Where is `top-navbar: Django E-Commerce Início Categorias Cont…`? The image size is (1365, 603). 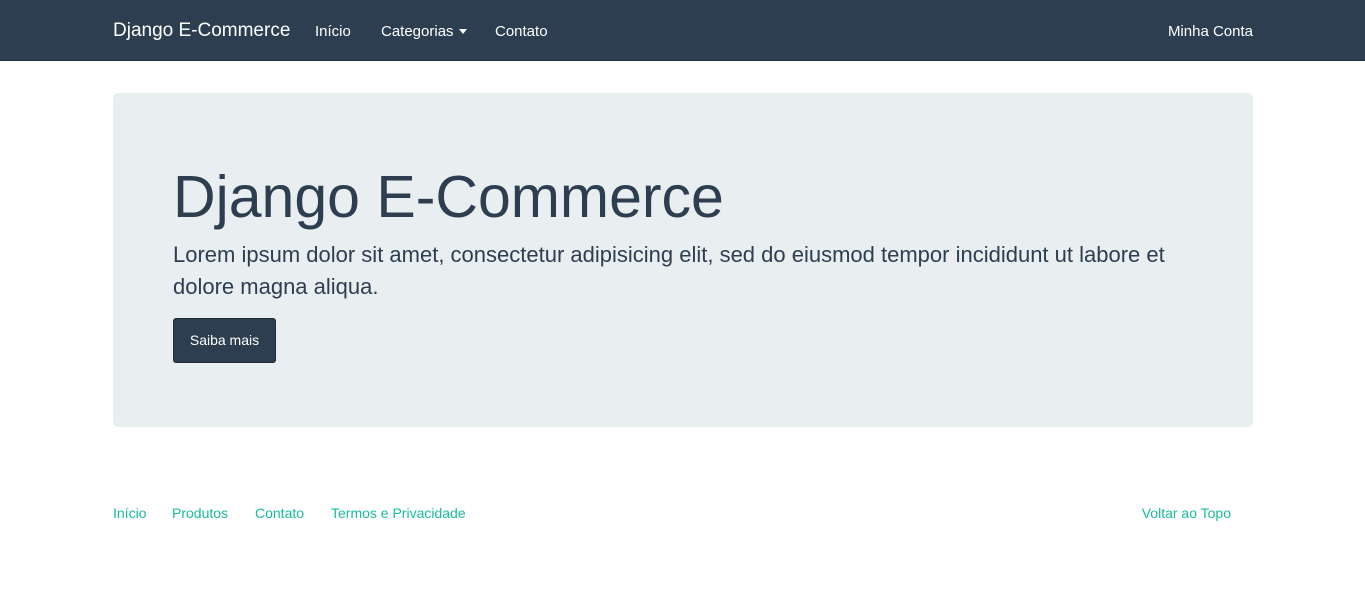
top-navbar: Django E-Commerce Início Categorias Cont… is located at coordinates (682, 30).